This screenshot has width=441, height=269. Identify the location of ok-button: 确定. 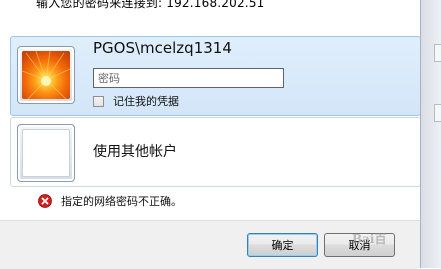
(282, 245).